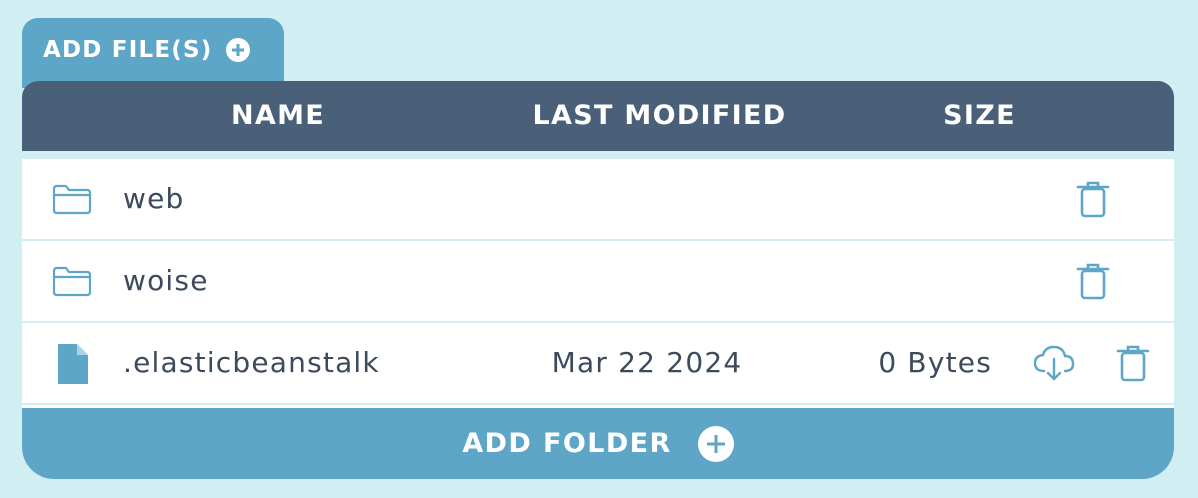  What do you see at coordinates (659, 116) in the screenshot?
I see `column-header-last-modified: LAST MODIFIED` at bounding box center [659, 116].